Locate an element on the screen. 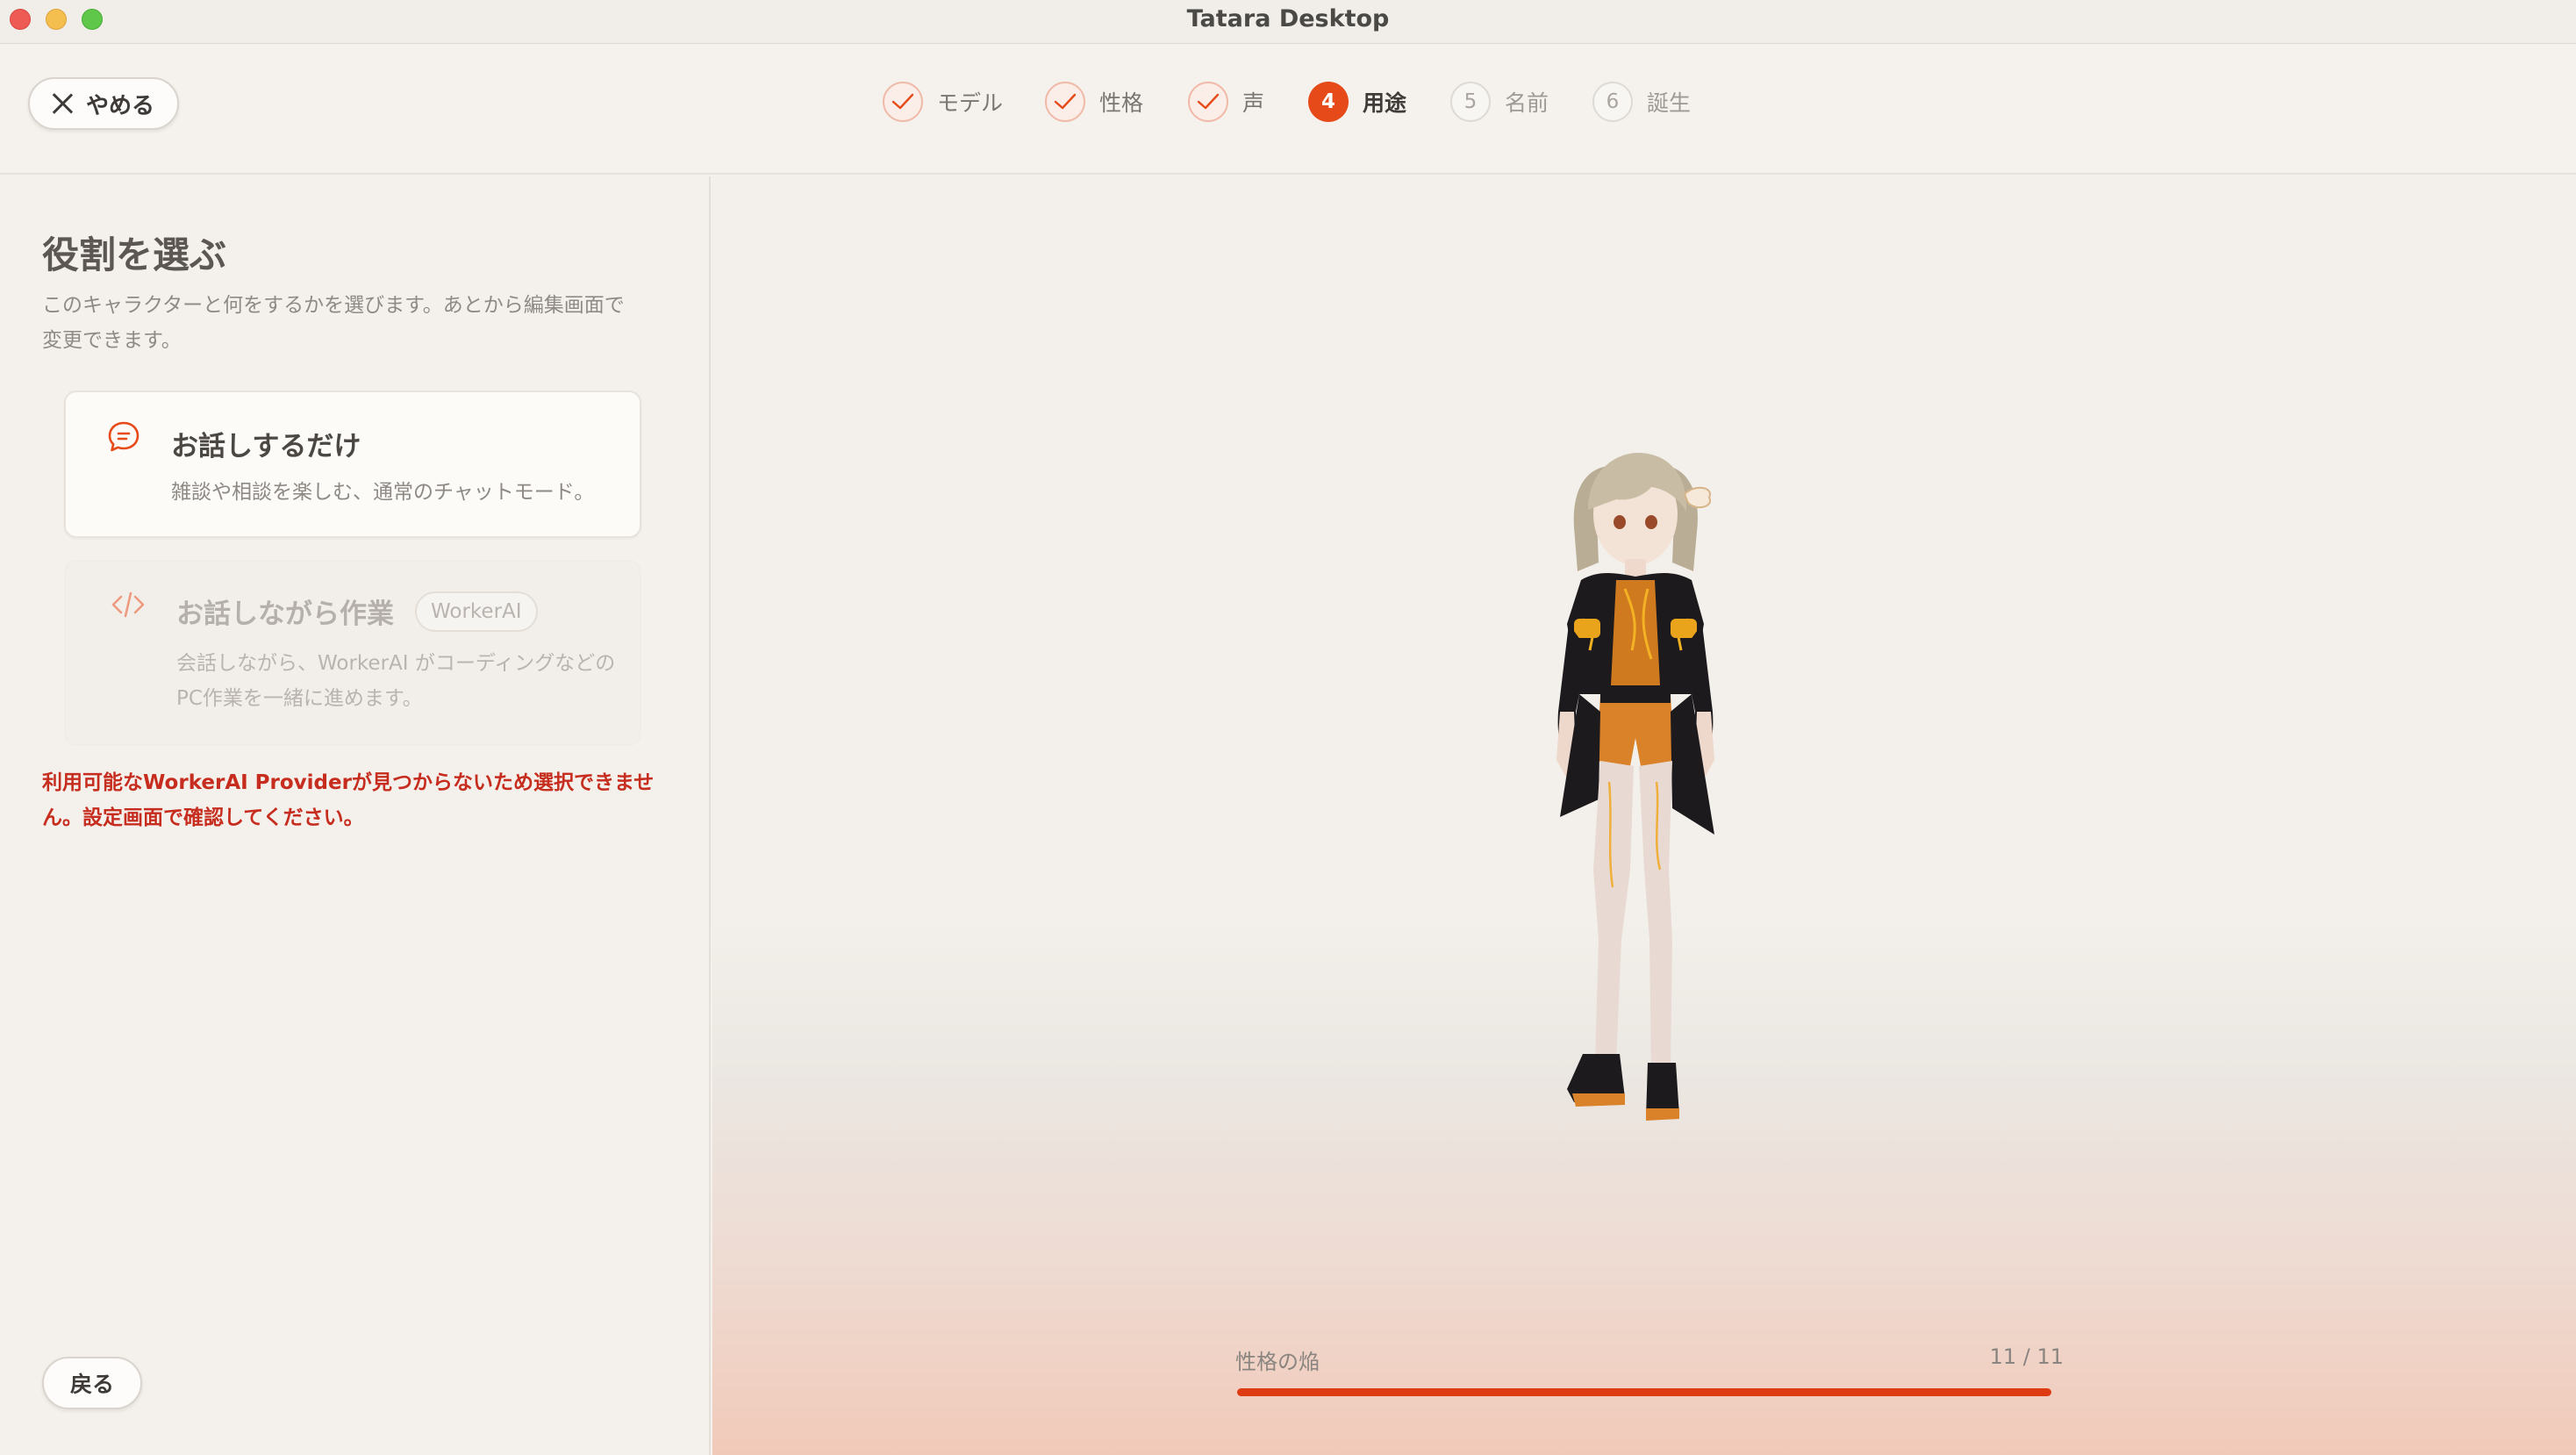 Image resolution: width=2576 pixels, height=1455 pixels. page-description: このキャラクターと何をするかを選びます。あとから編集画面で変更できます。 is located at coordinates (333, 323).